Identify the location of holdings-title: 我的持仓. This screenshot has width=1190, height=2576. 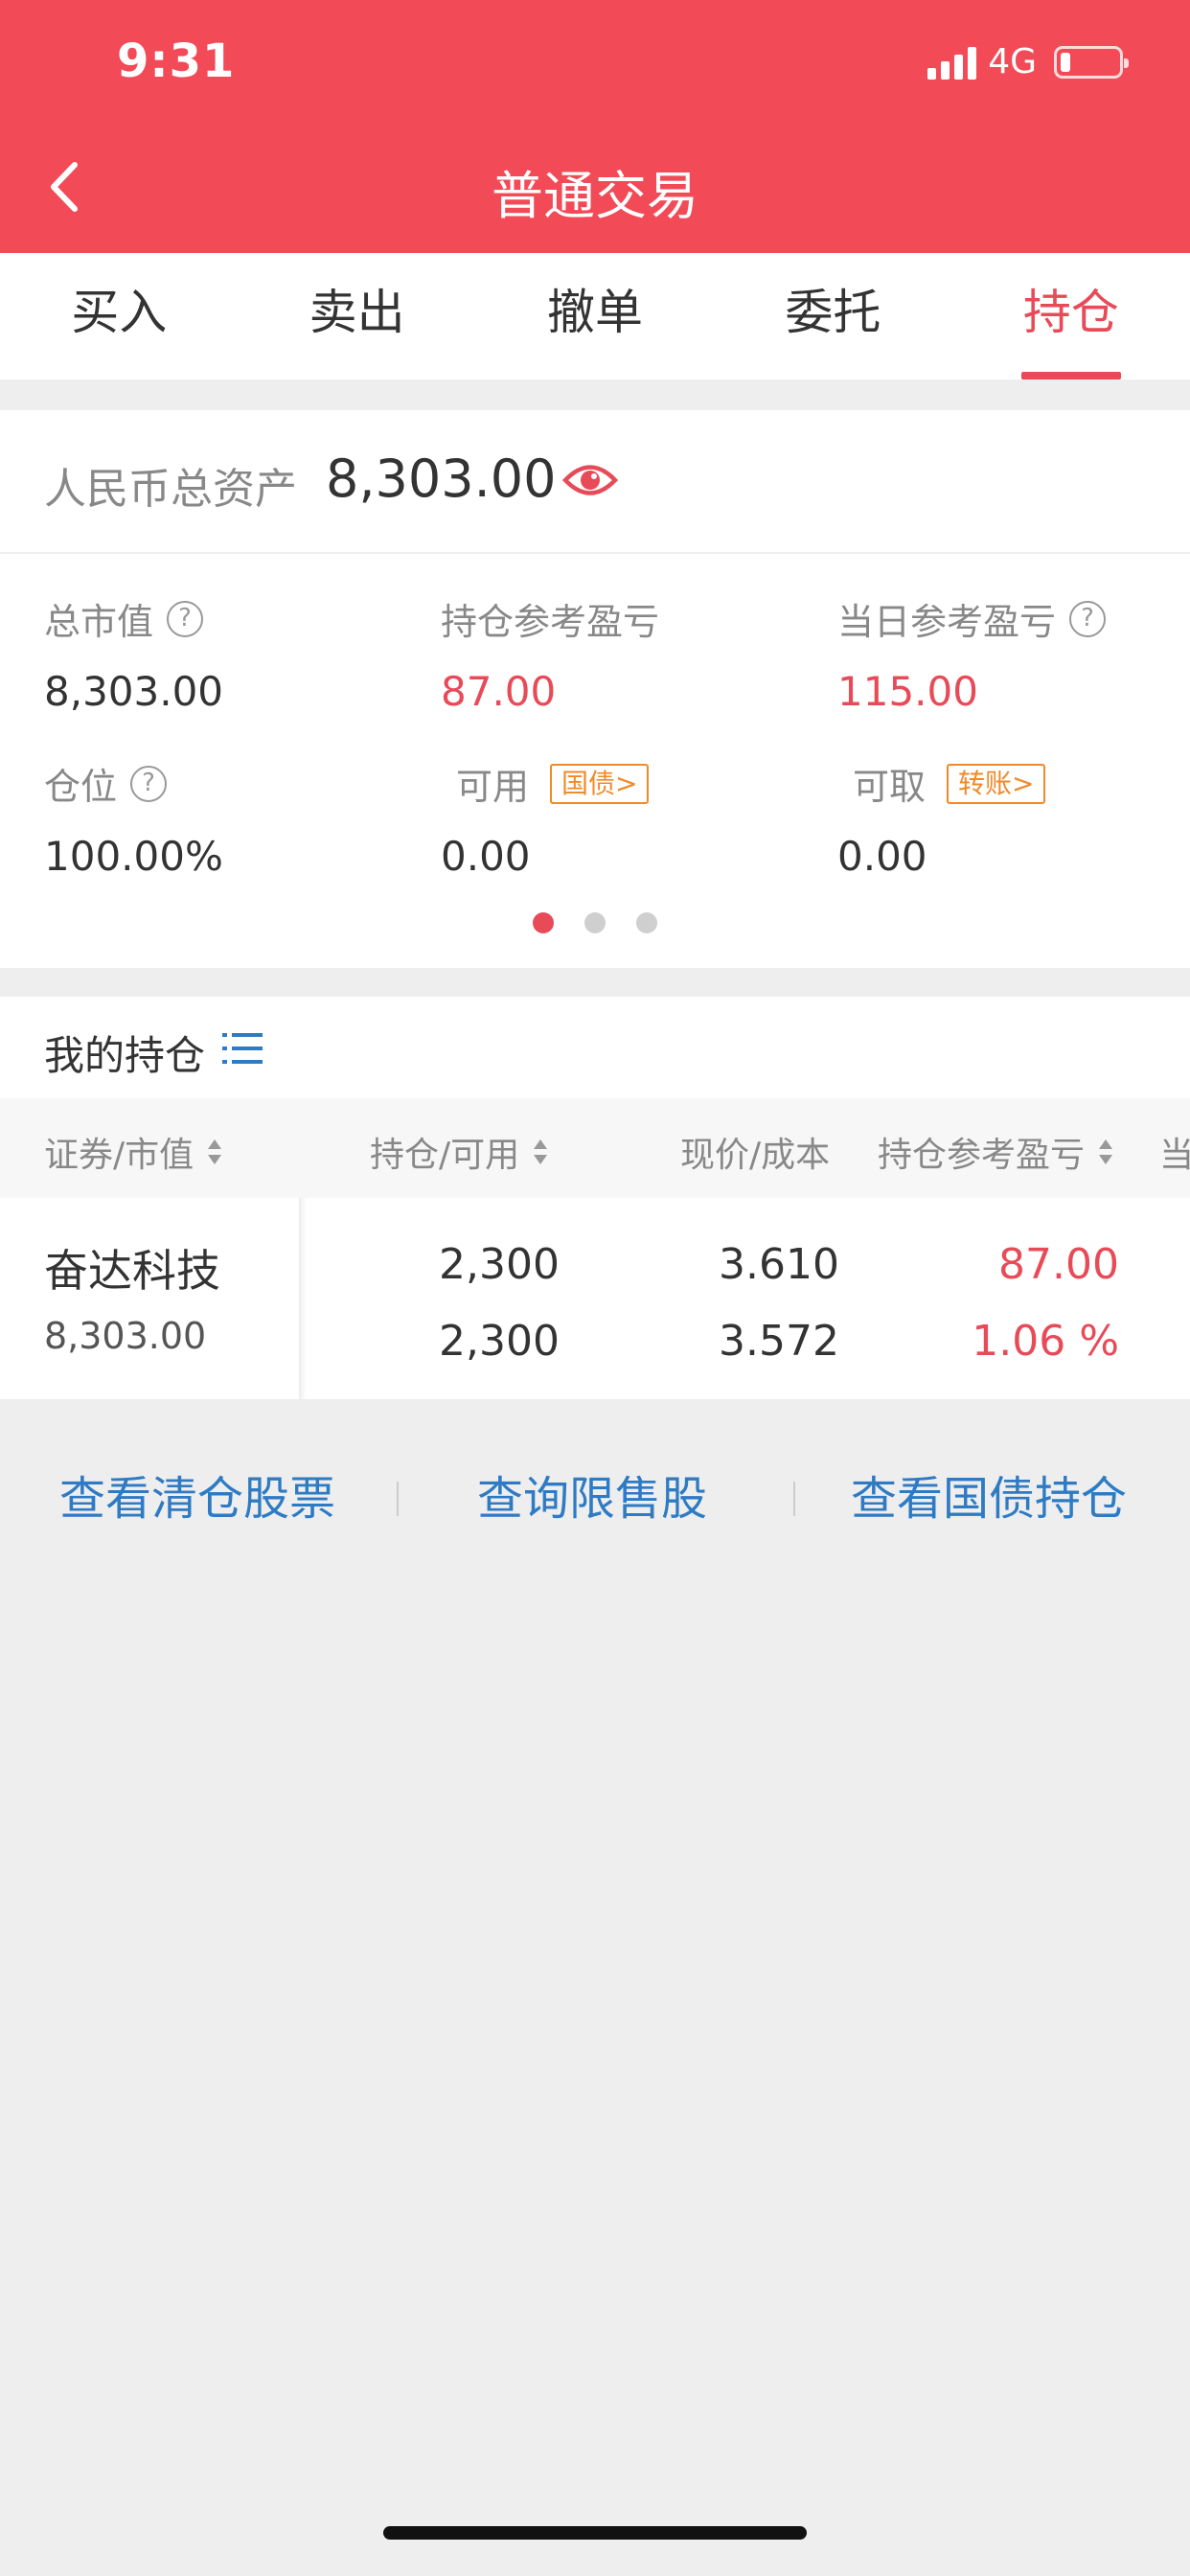
(125, 1055).